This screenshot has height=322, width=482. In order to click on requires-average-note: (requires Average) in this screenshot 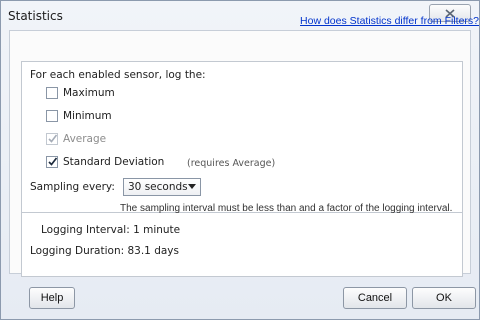, I will do `click(231, 163)`.